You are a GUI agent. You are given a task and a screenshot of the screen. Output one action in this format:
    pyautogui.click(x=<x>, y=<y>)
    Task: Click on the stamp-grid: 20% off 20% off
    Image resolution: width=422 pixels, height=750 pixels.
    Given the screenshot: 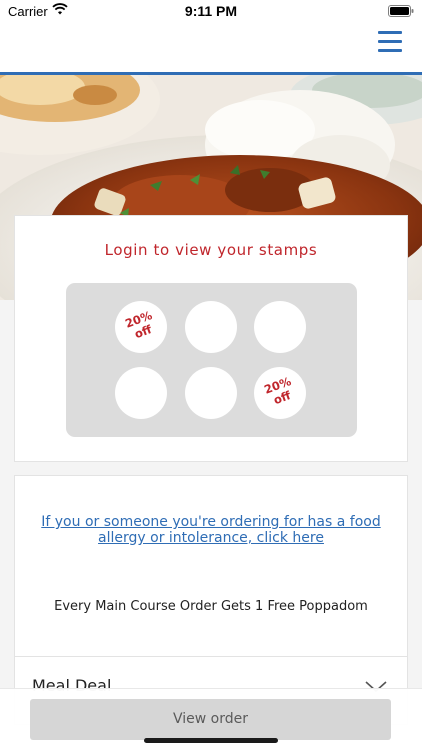 What is the action you would take?
    pyautogui.click(x=211, y=360)
    